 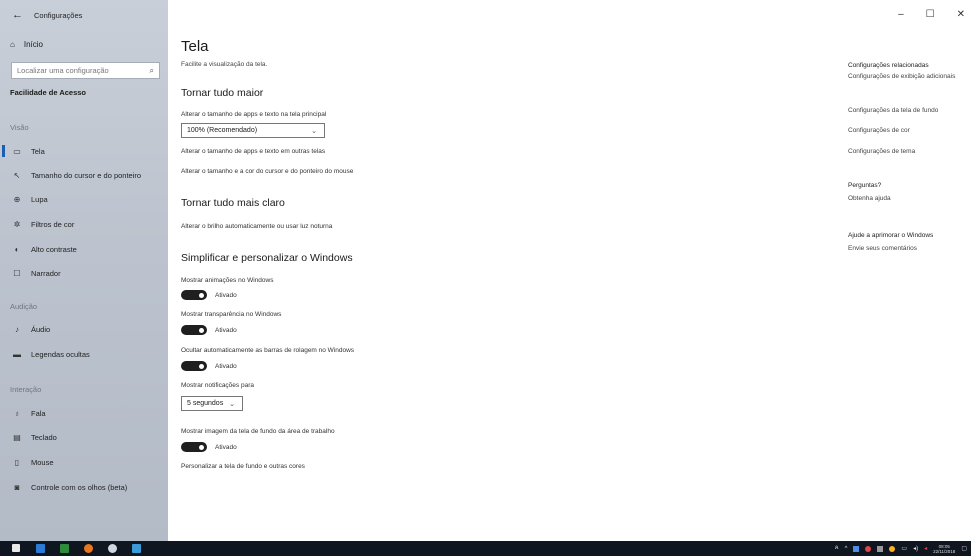 What do you see at coordinates (152, 71) in the screenshot?
I see `search-icon: ⌕` at bounding box center [152, 71].